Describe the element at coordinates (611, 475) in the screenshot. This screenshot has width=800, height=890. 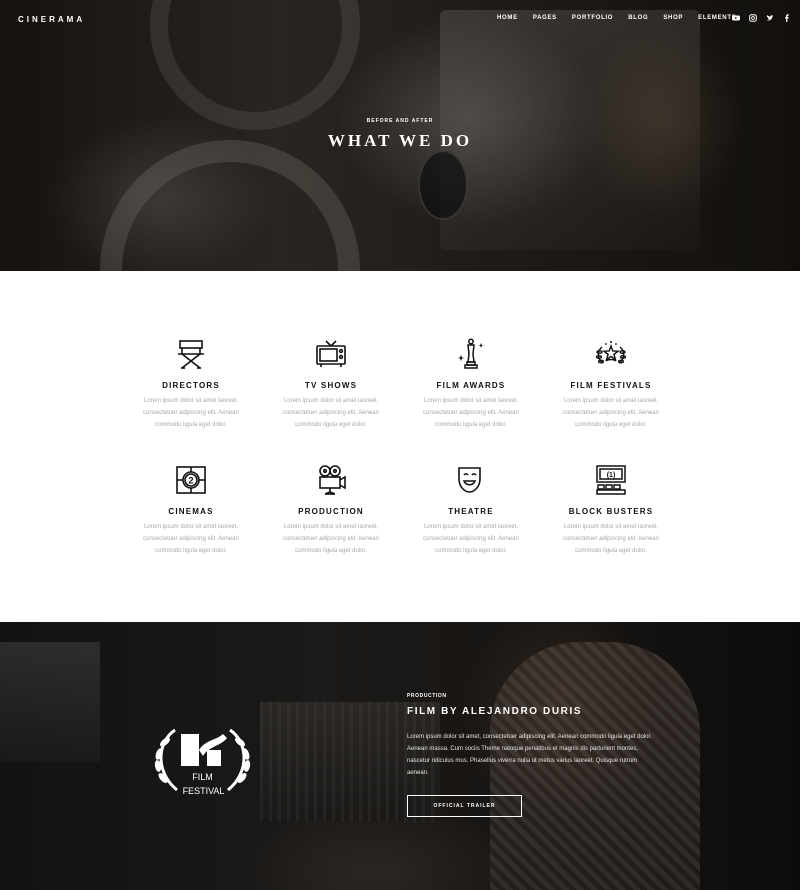
I see `svg-text: (1)` at that location.